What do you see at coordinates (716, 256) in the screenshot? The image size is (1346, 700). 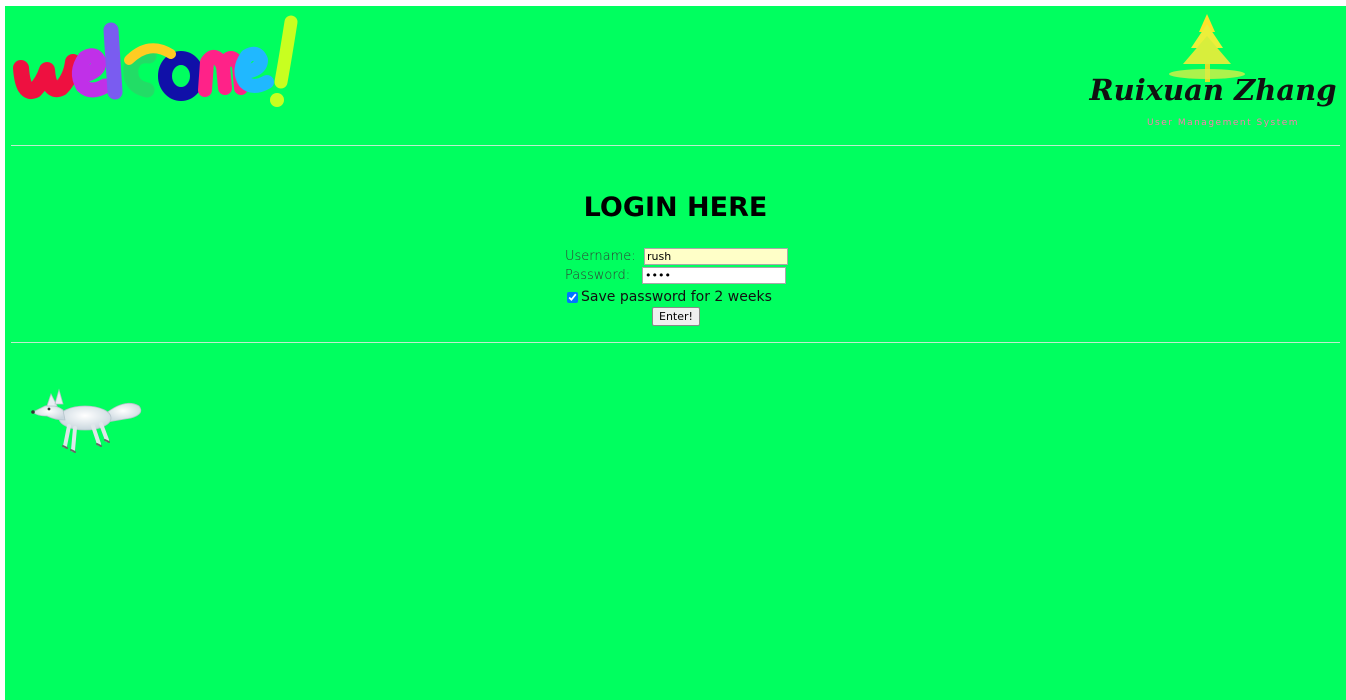 I see `username-input` at bounding box center [716, 256].